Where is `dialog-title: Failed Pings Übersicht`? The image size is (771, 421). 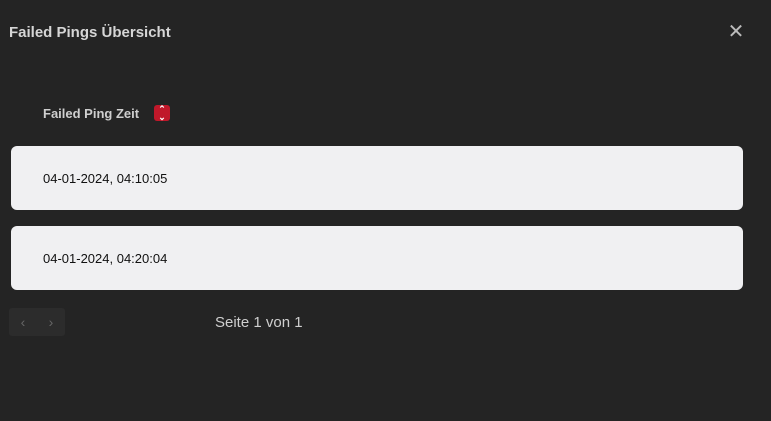
dialog-title: Failed Pings Übersicht is located at coordinates (90, 32).